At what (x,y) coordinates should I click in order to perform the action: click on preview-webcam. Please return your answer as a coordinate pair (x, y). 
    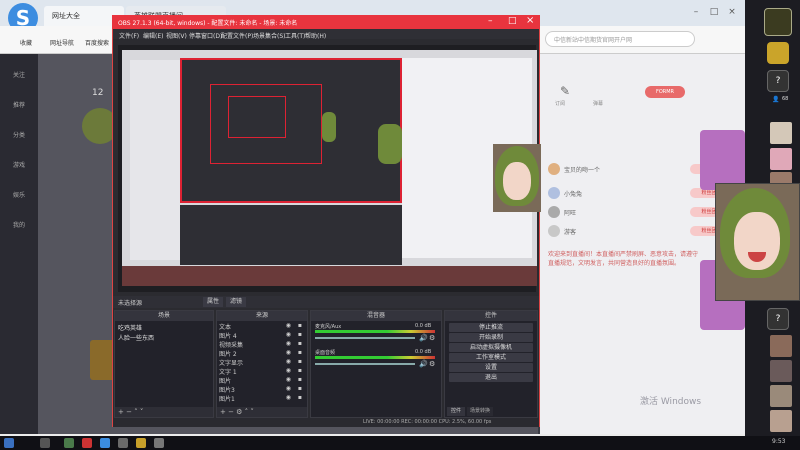
    Looking at the image, I should click on (517, 178).